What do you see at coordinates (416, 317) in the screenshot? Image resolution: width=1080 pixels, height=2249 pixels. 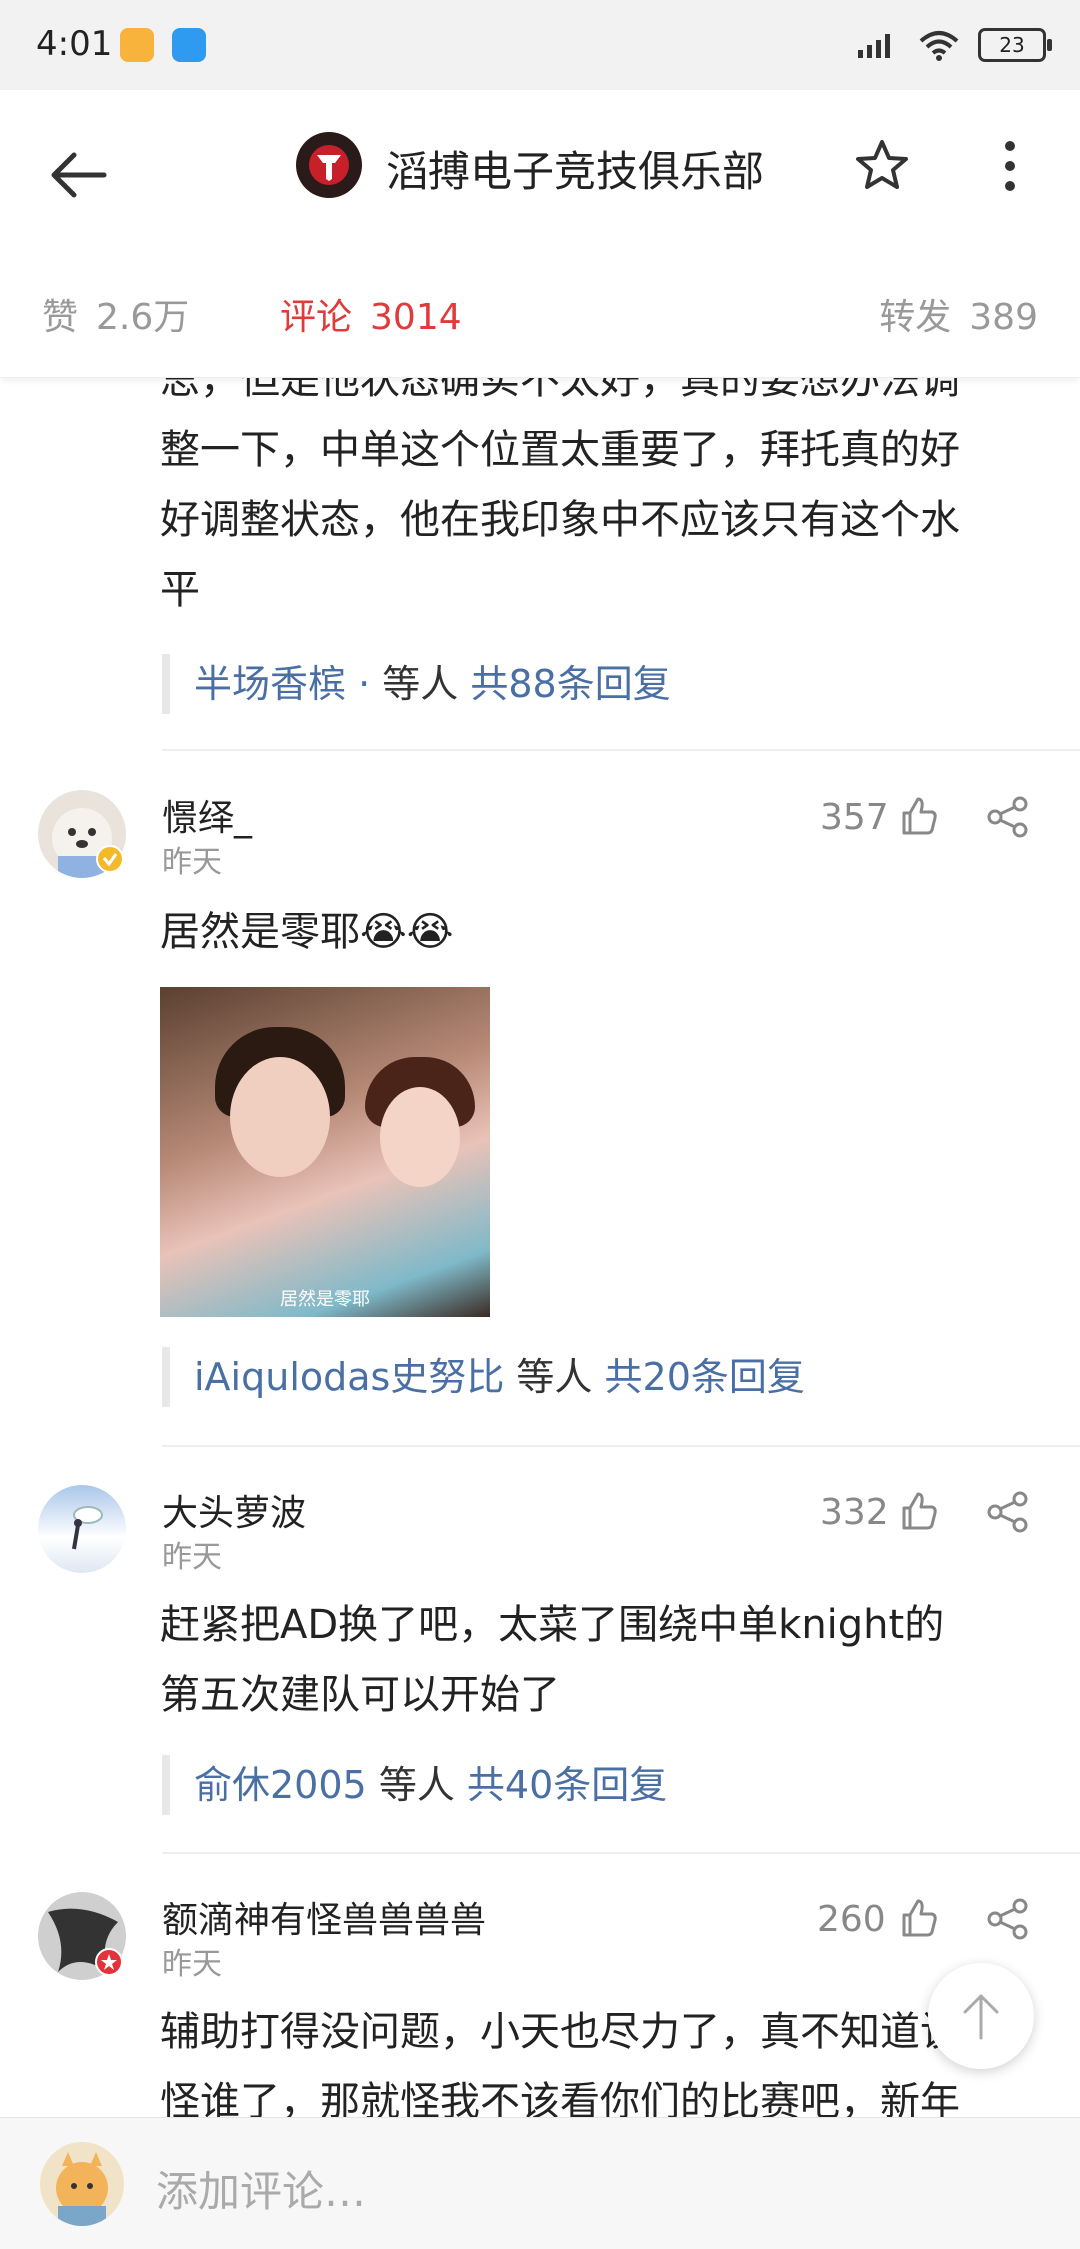 I see `comment-count: 3014` at bounding box center [416, 317].